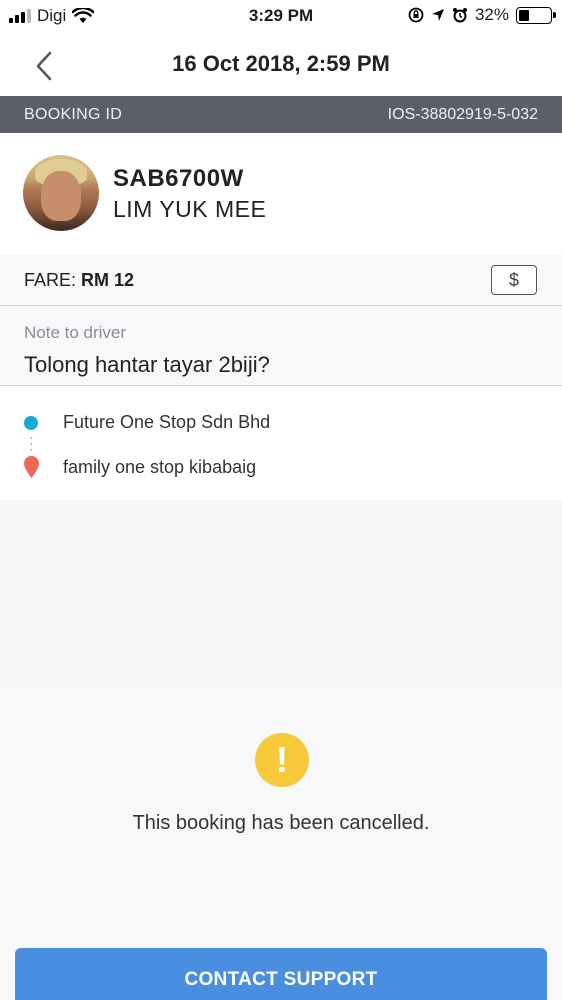 This screenshot has height=1000, width=562. Describe the element at coordinates (31, 444) in the screenshot. I see `route-connector` at that location.